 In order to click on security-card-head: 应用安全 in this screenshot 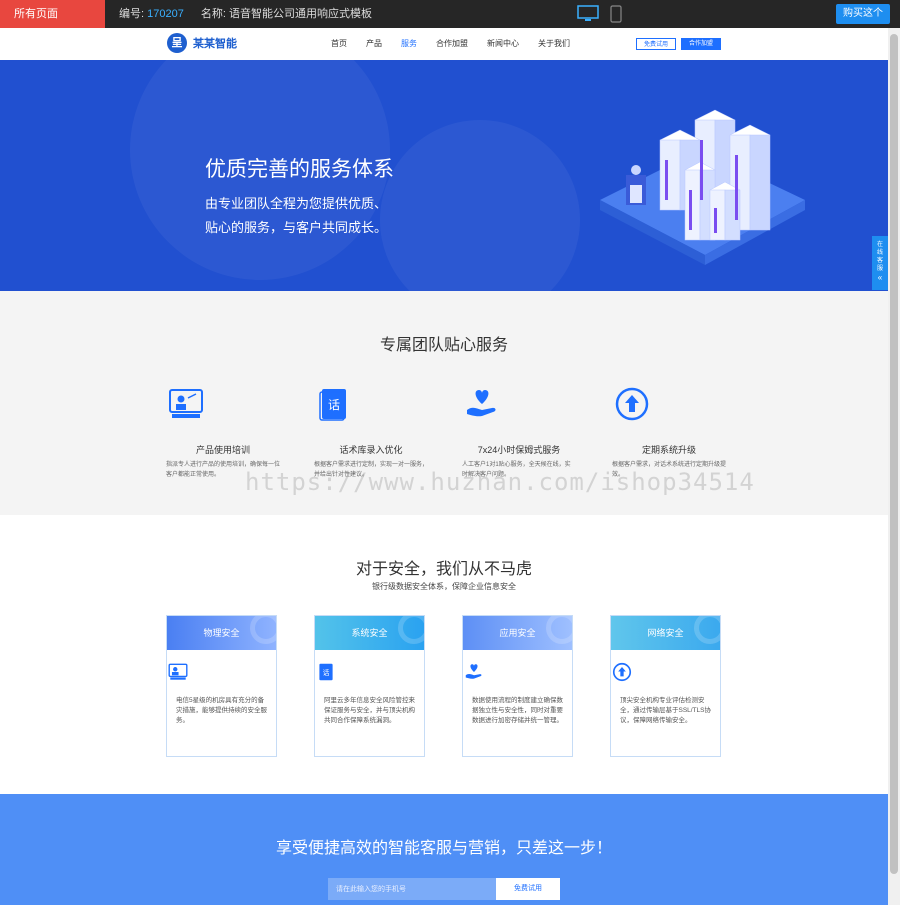, I will do `click(517, 633)`.